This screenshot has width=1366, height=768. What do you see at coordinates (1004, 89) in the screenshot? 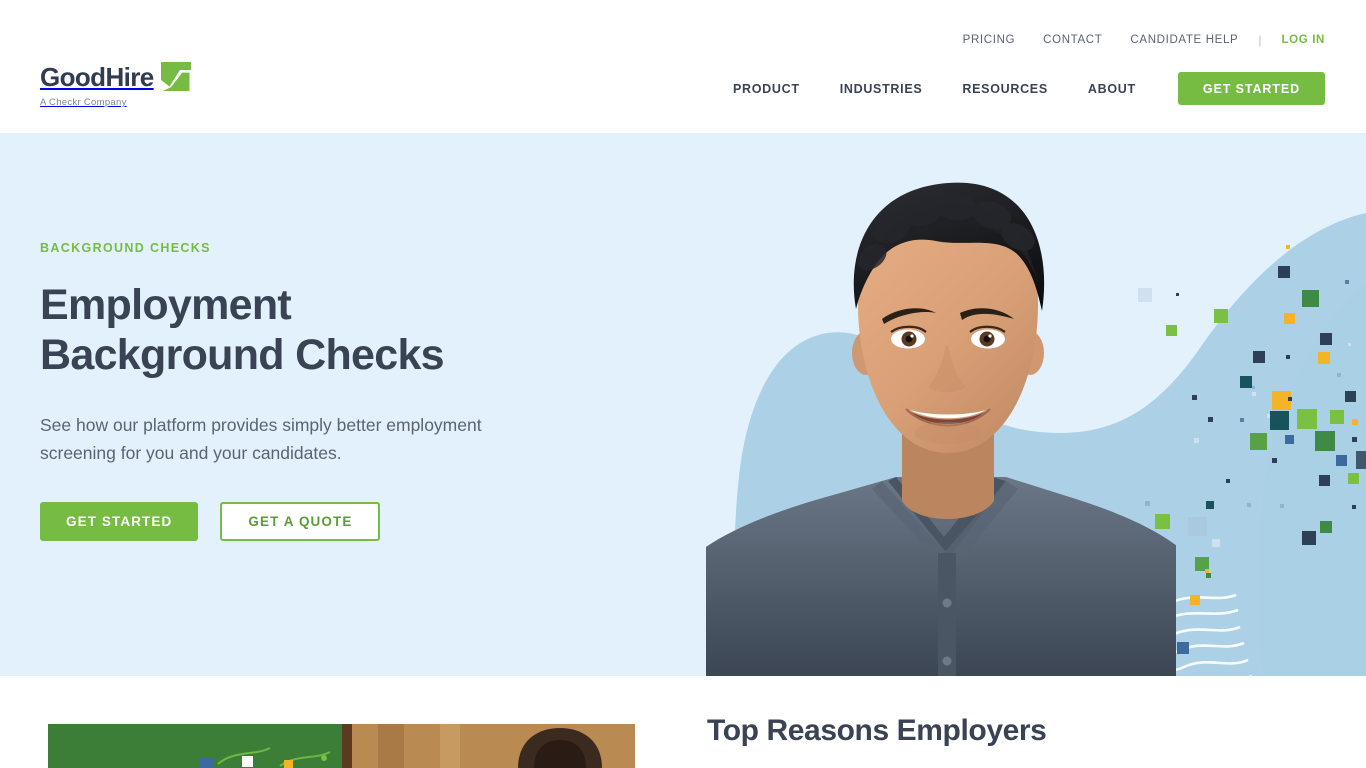
I see `nav-resources: RESOURCES` at bounding box center [1004, 89].